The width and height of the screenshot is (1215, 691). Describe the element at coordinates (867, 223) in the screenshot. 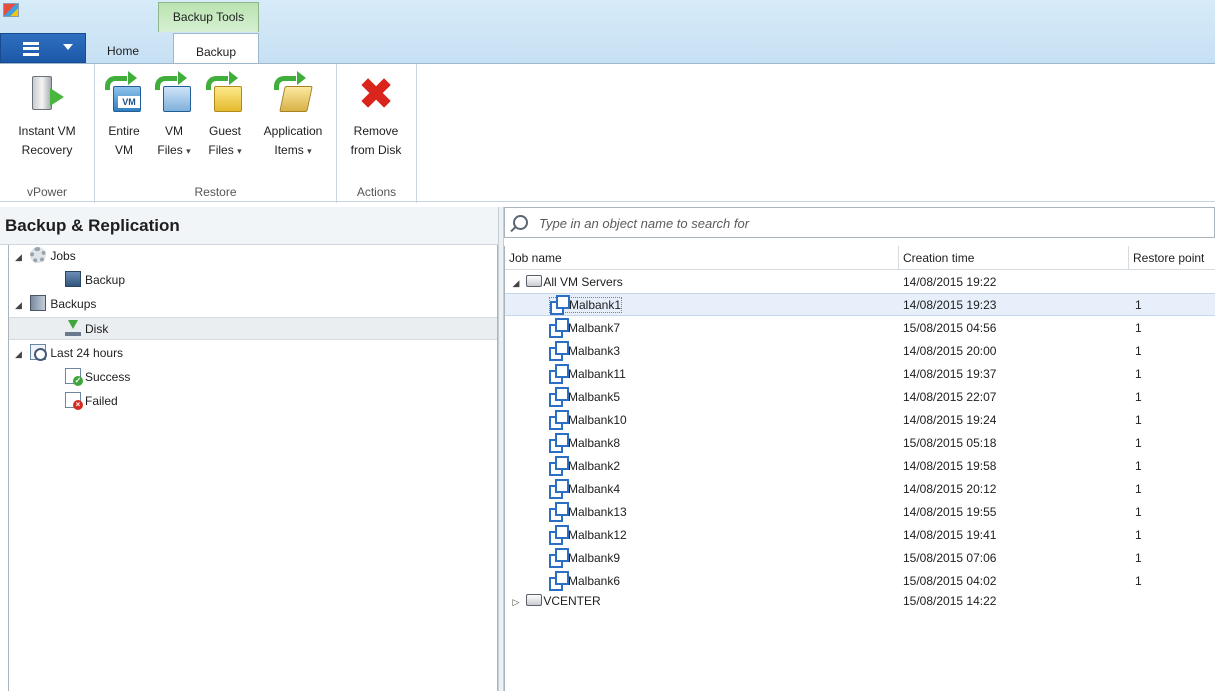

I see `search-input` at that location.